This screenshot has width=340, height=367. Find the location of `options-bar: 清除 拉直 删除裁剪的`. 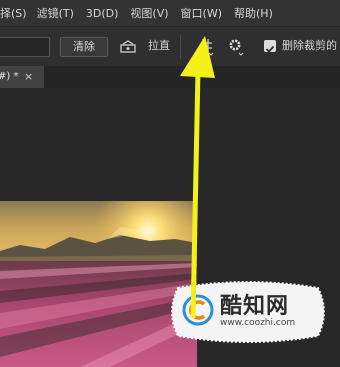

options-bar: 清除 拉直 删除裁剪的 is located at coordinates (170, 47).